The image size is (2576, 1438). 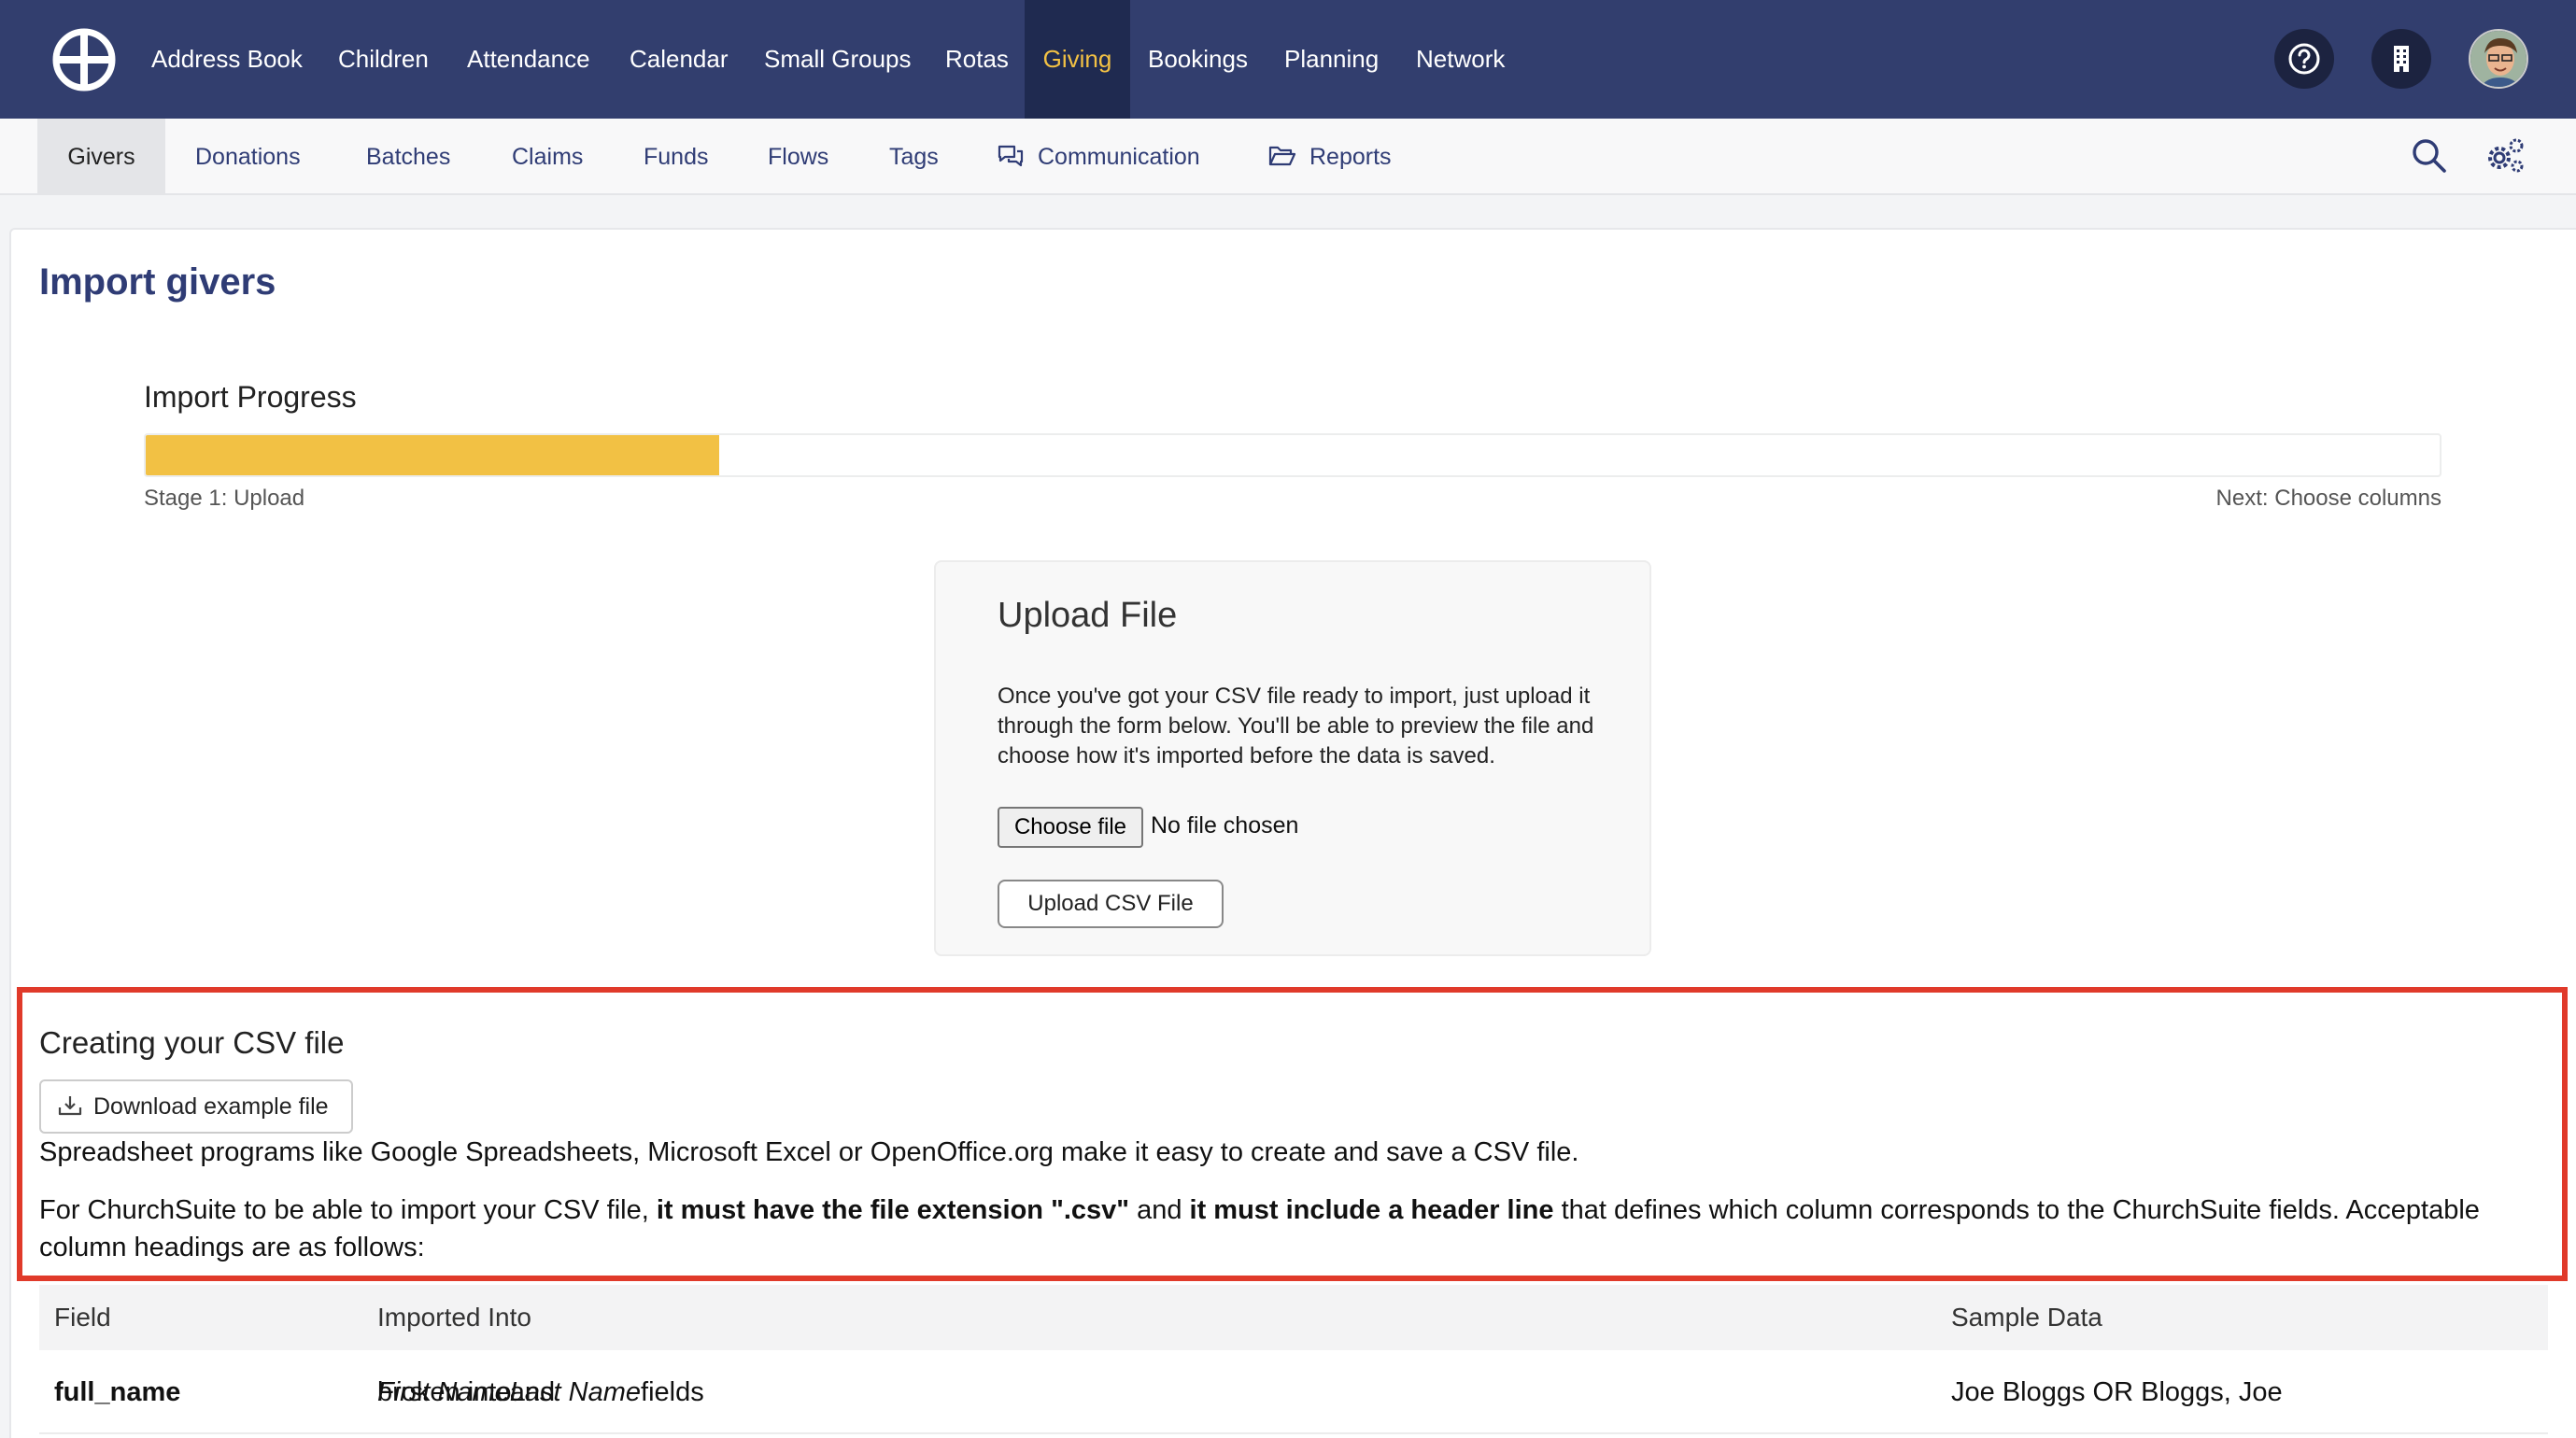 What do you see at coordinates (1293, 1317) in the screenshot?
I see `table-header-row: Field Imported Into Sample Data` at bounding box center [1293, 1317].